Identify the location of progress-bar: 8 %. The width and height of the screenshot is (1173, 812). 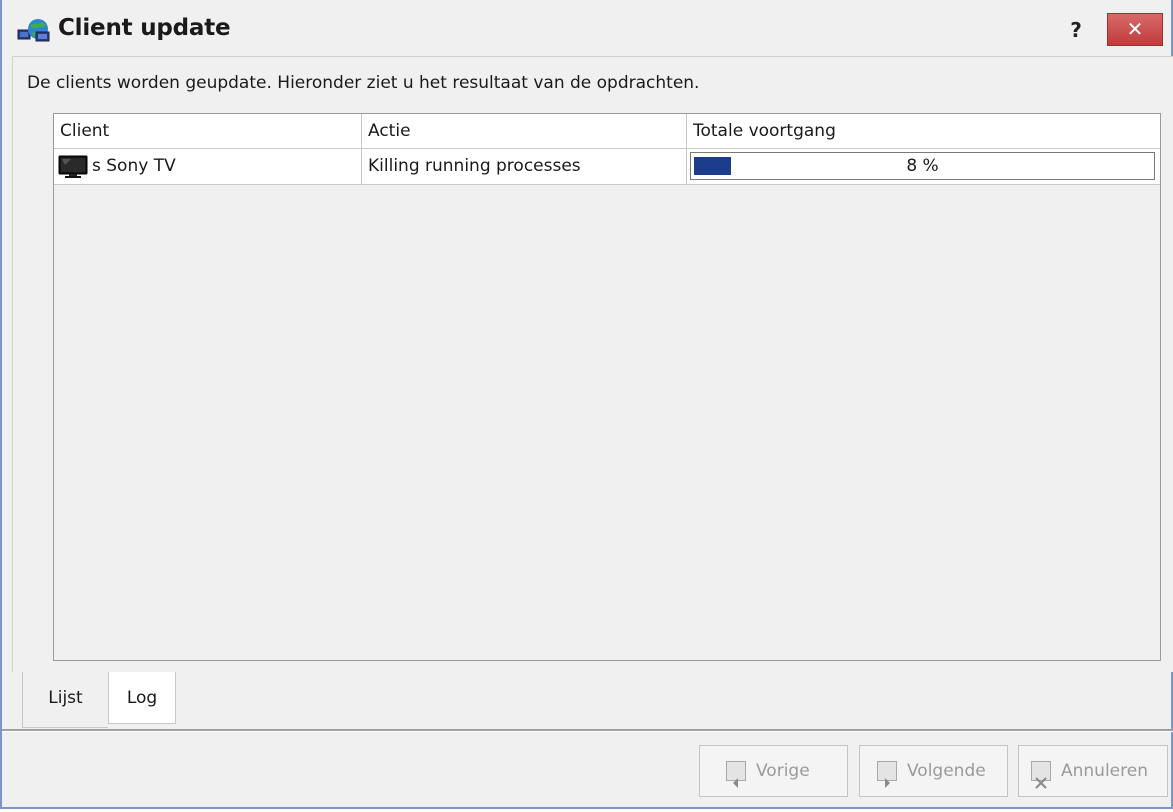
(922, 166).